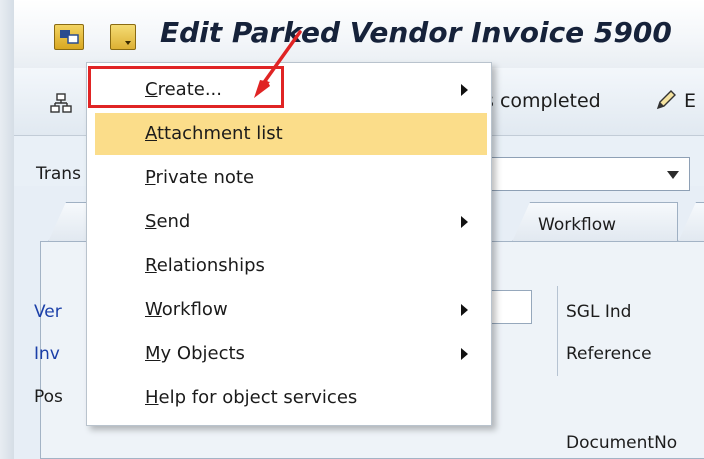 This screenshot has width=704, height=459. Describe the element at coordinates (289, 222) in the screenshot. I see `menu-item-send: Send` at that location.